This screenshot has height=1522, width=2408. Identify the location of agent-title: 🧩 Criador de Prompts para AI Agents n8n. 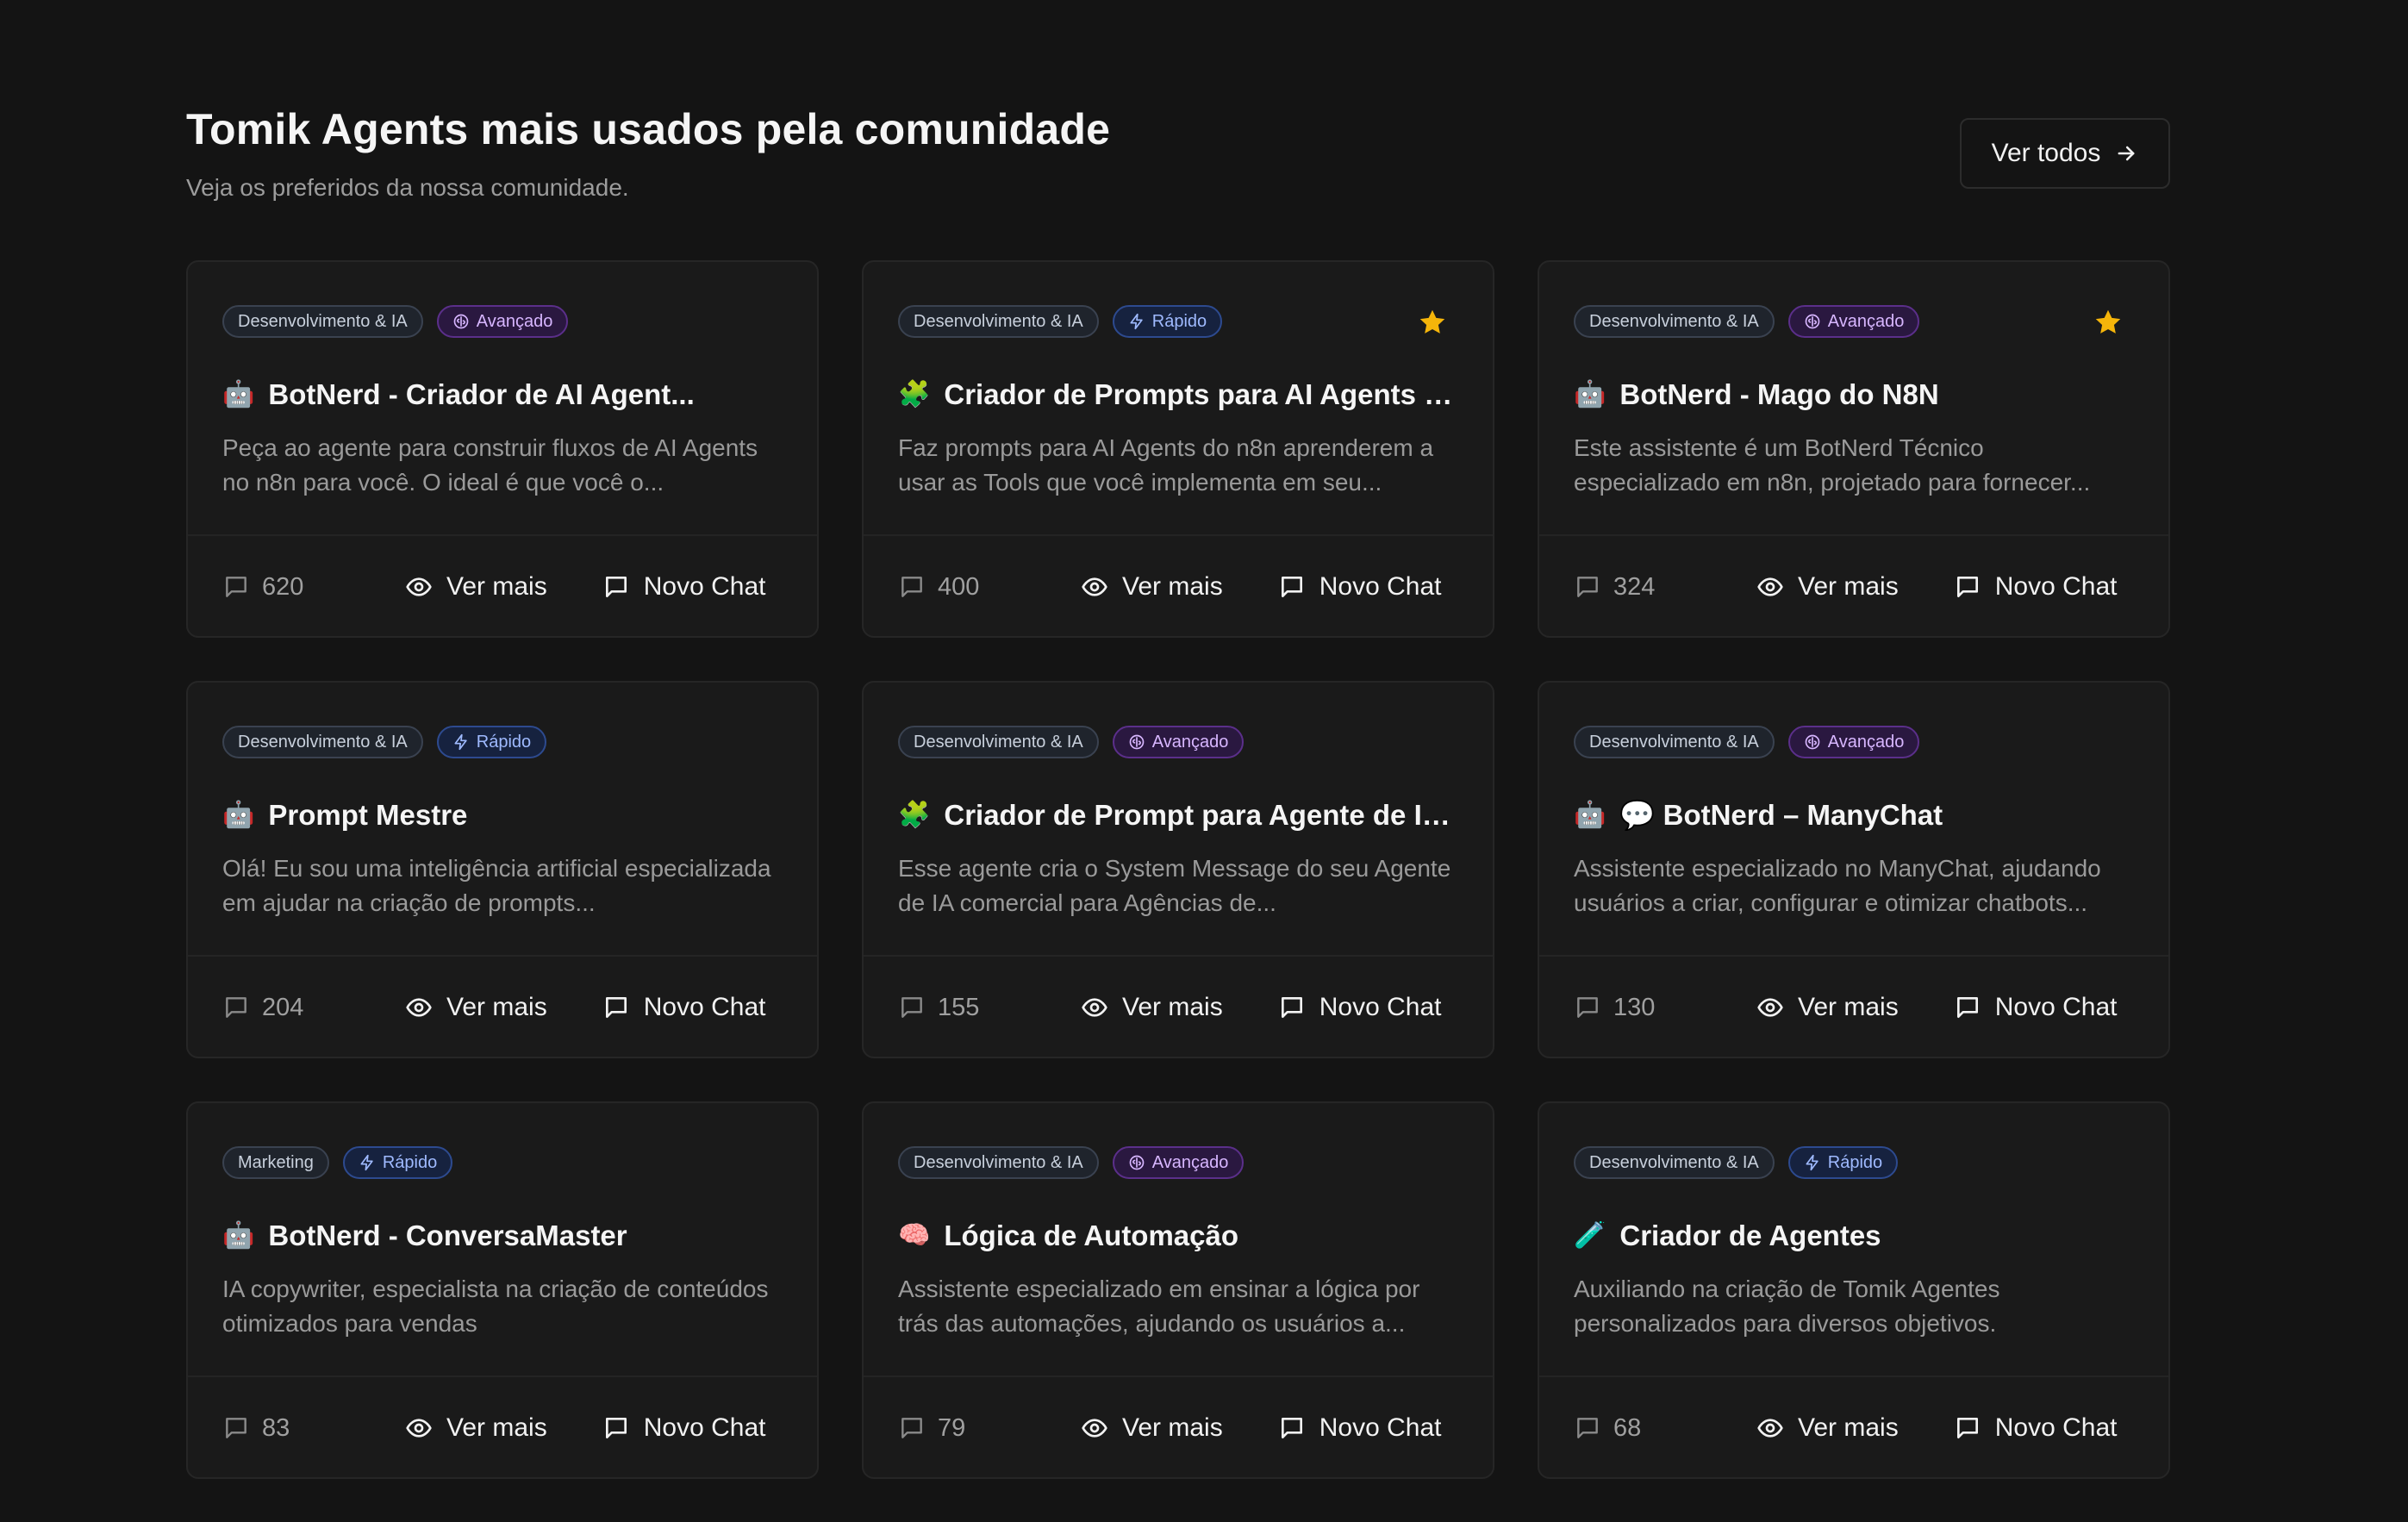
(1178, 395).